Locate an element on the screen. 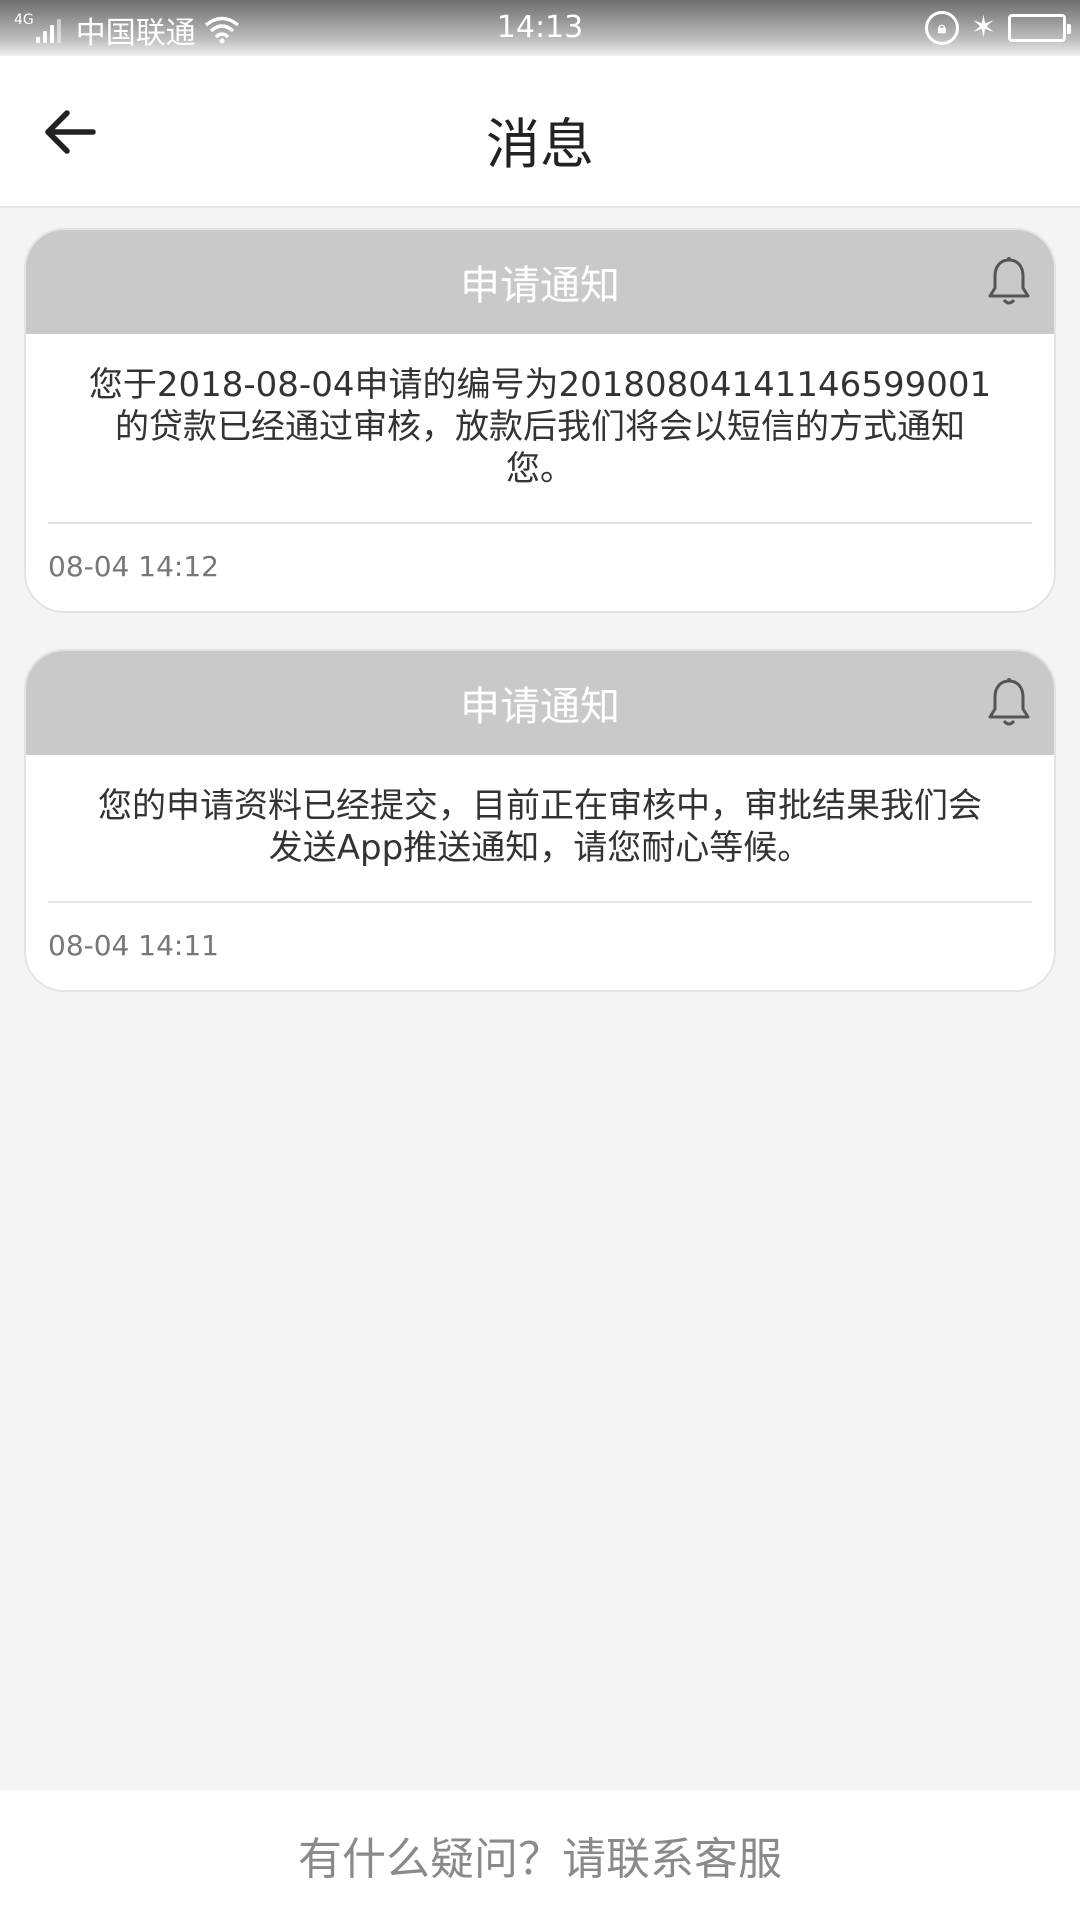 The image size is (1080, 1920). bluetooth-icon: ✶ is located at coordinates (983, 27).